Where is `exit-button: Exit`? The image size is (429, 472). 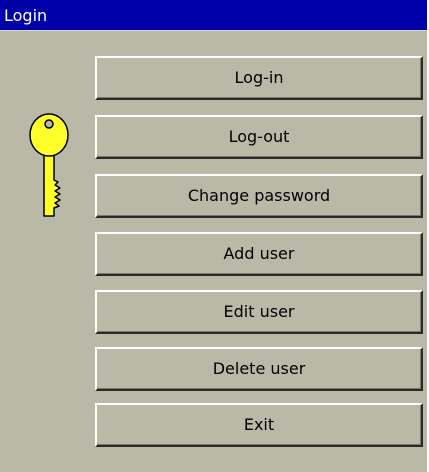 exit-button: Exit is located at coordinates (259, 425).